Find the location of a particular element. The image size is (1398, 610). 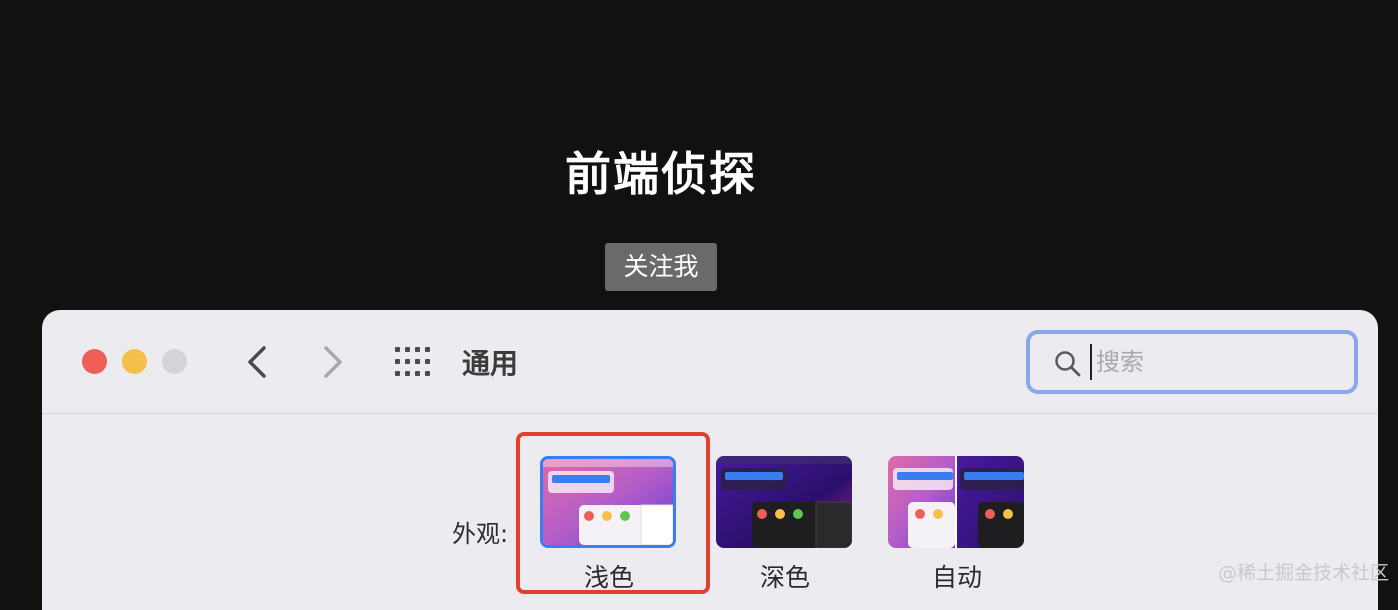

appearance-label: 外观: is located at coordinates (480, 534).